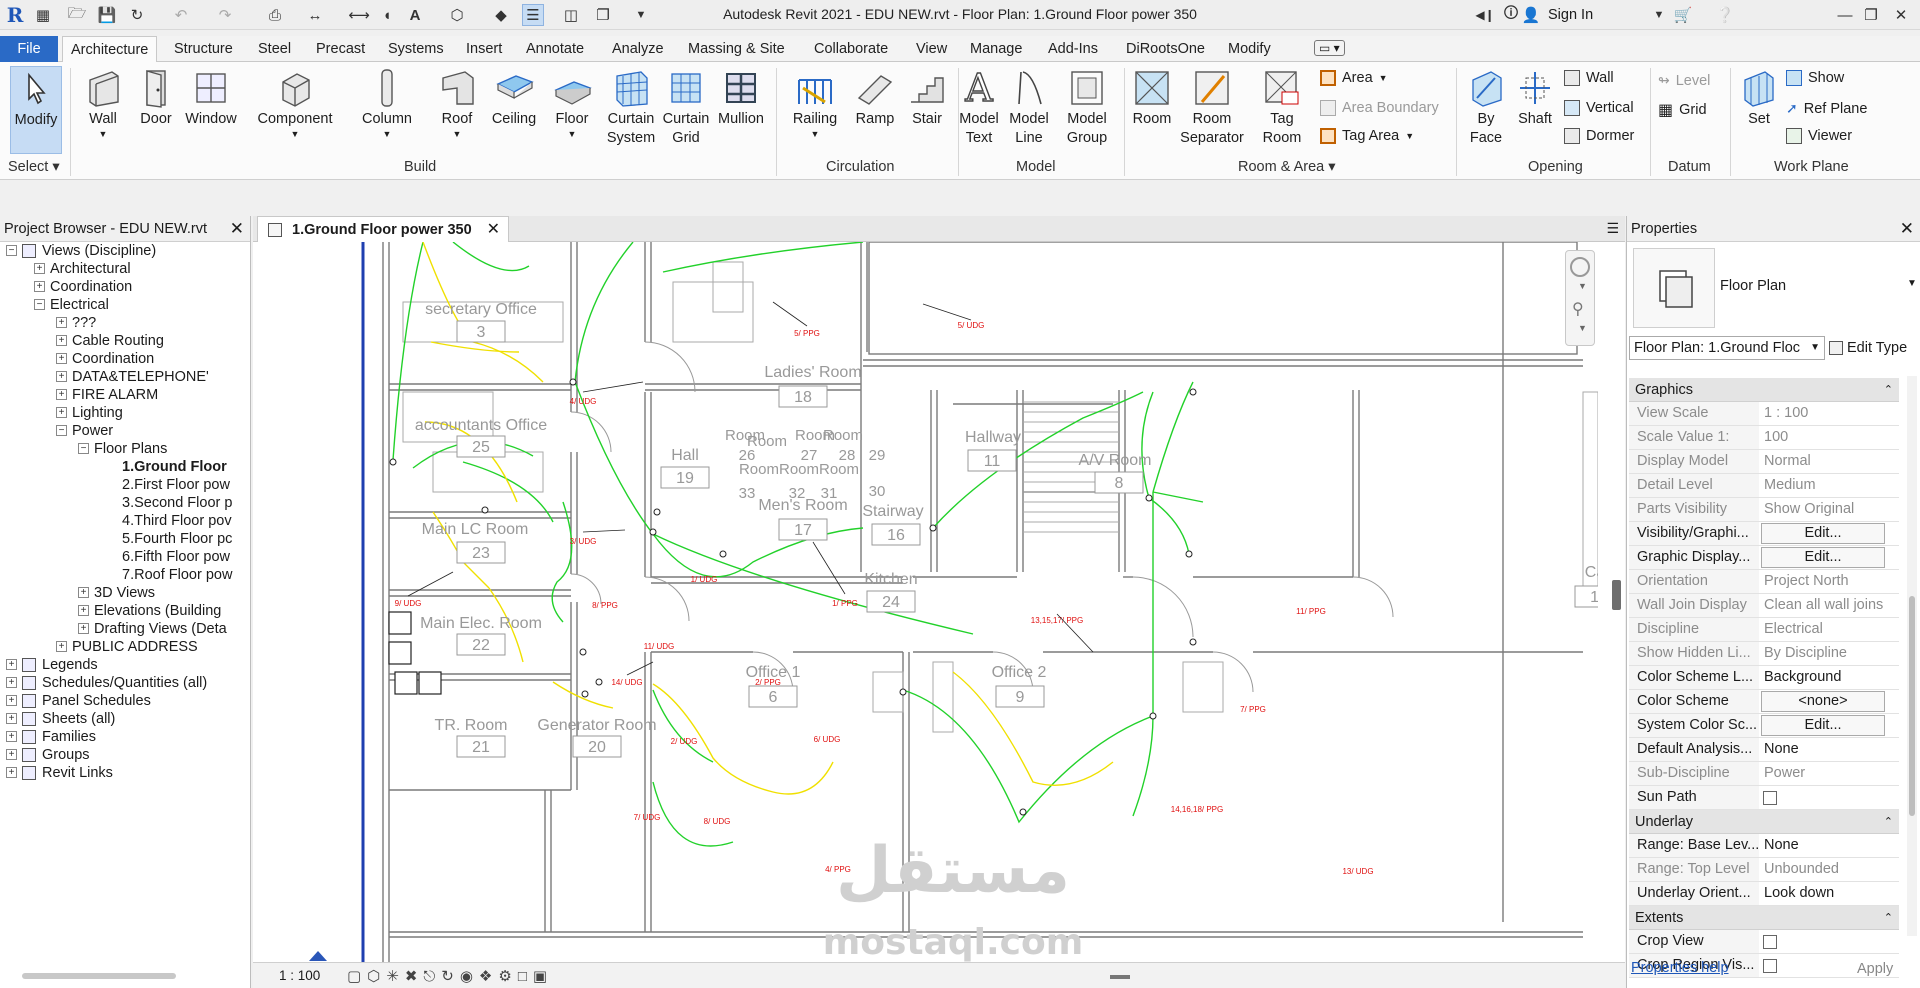  What do you see at coordinates (555, 49) in the screenshot?
I see `tab-annotate: Annotate` at bounding box center [555, 49].